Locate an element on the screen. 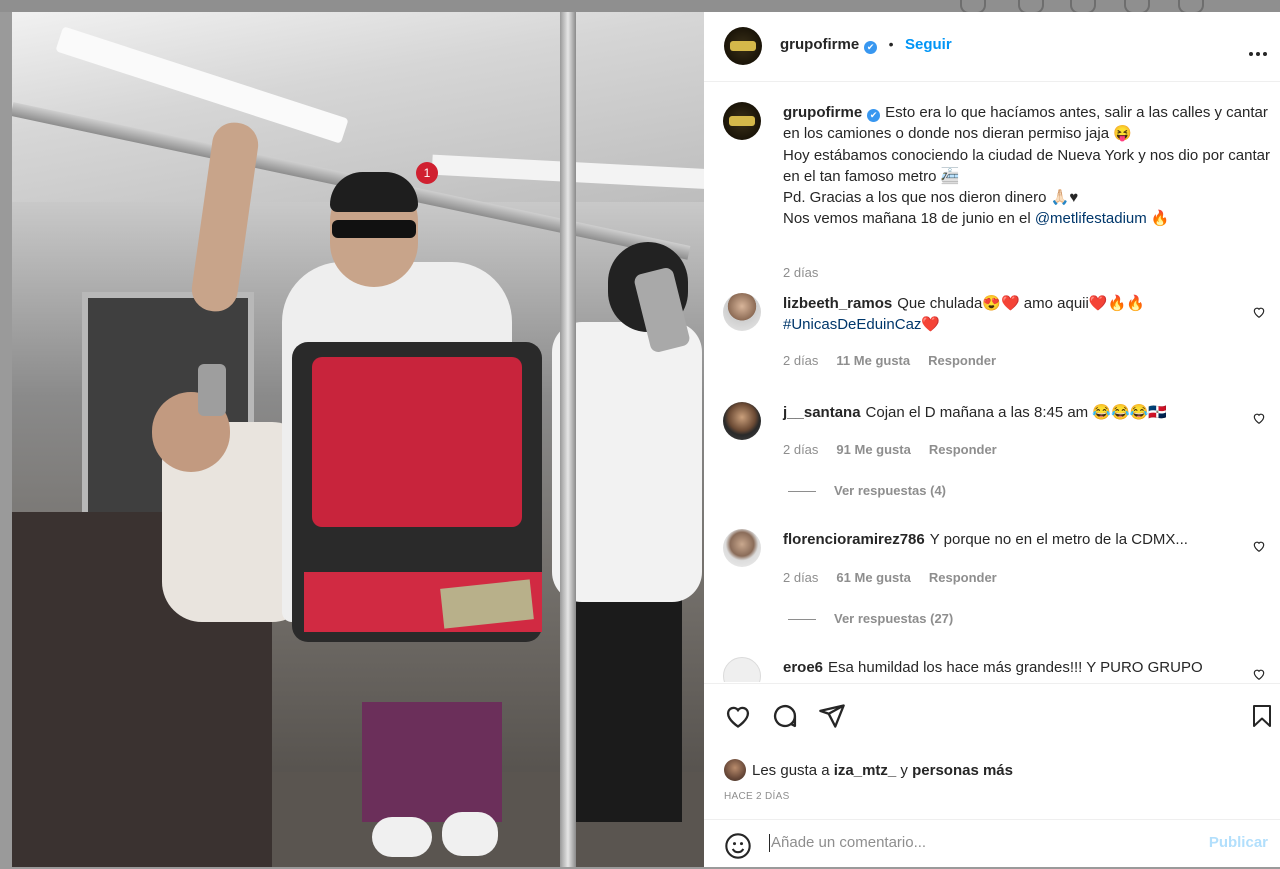 The width and height of the screenshot is (1280, 869). caption-time: 2 días is located at coordinates (800, 272).